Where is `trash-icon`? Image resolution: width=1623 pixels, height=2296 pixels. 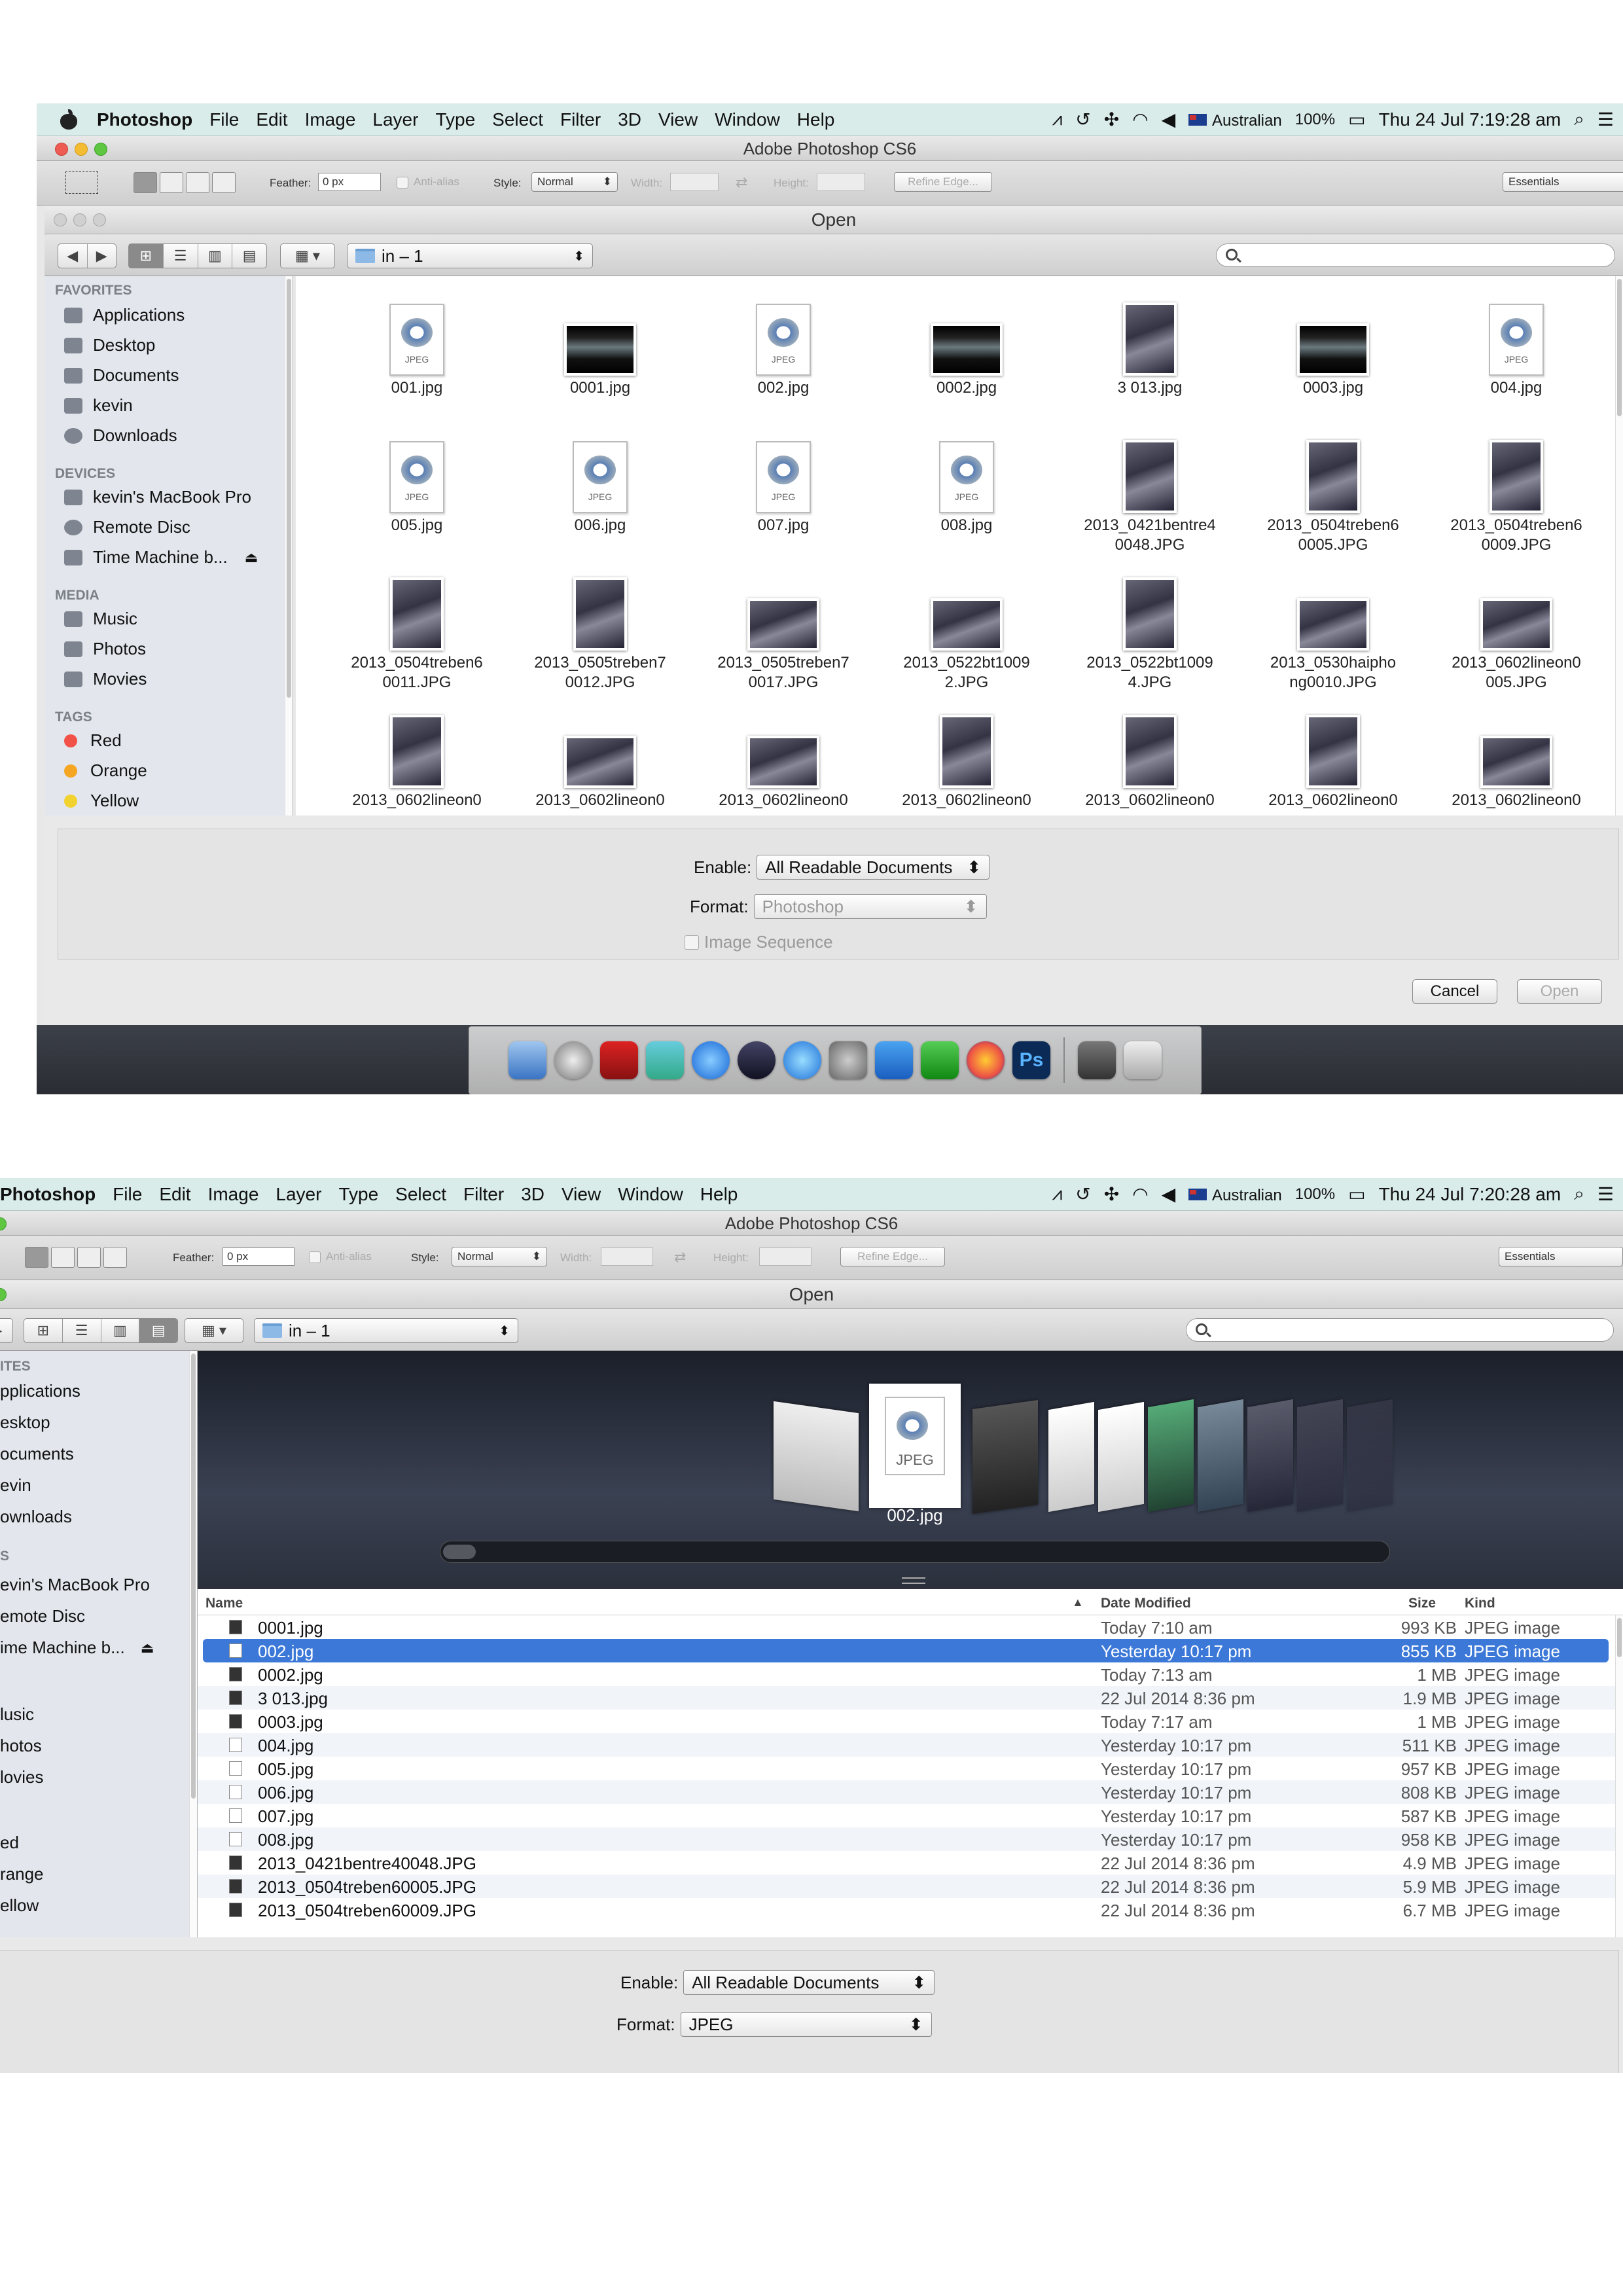 trash-icon is located at coordinates (1143, 1060).